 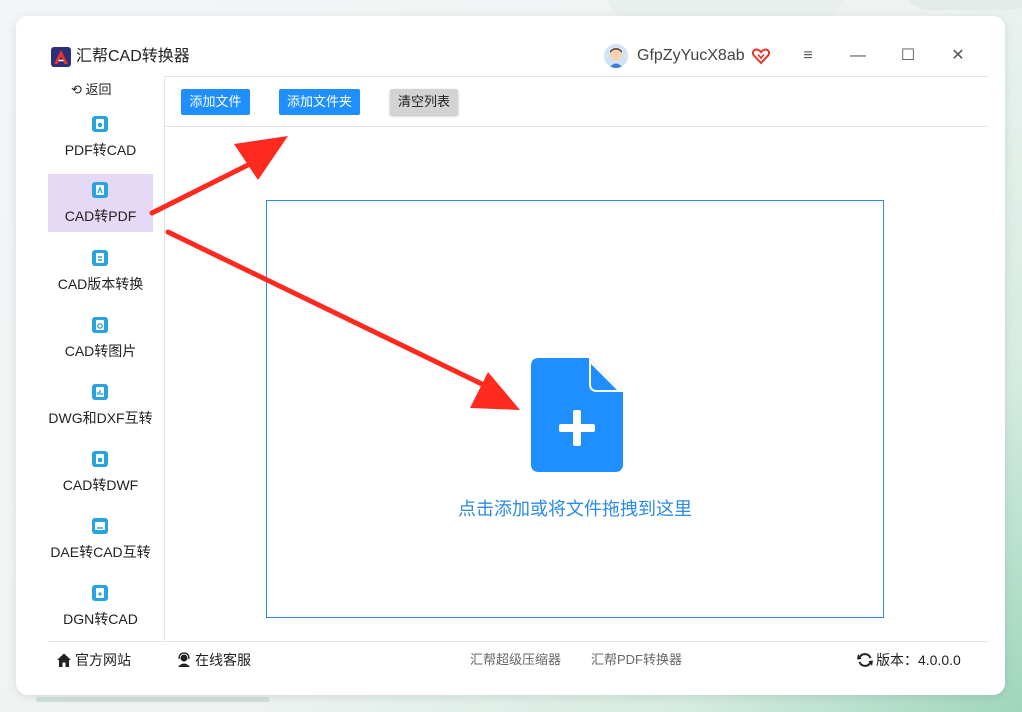 I want to click on sidebar-item-label: CAD转DWF, so click(x=100, y=485).